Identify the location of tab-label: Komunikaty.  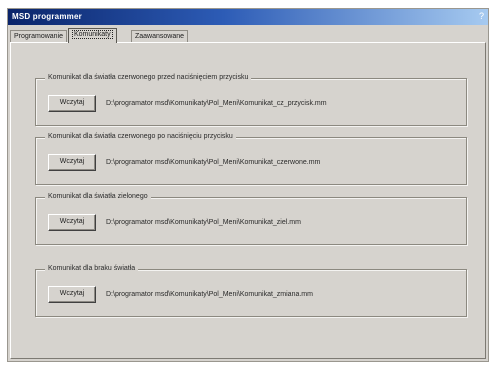
(92, 34).